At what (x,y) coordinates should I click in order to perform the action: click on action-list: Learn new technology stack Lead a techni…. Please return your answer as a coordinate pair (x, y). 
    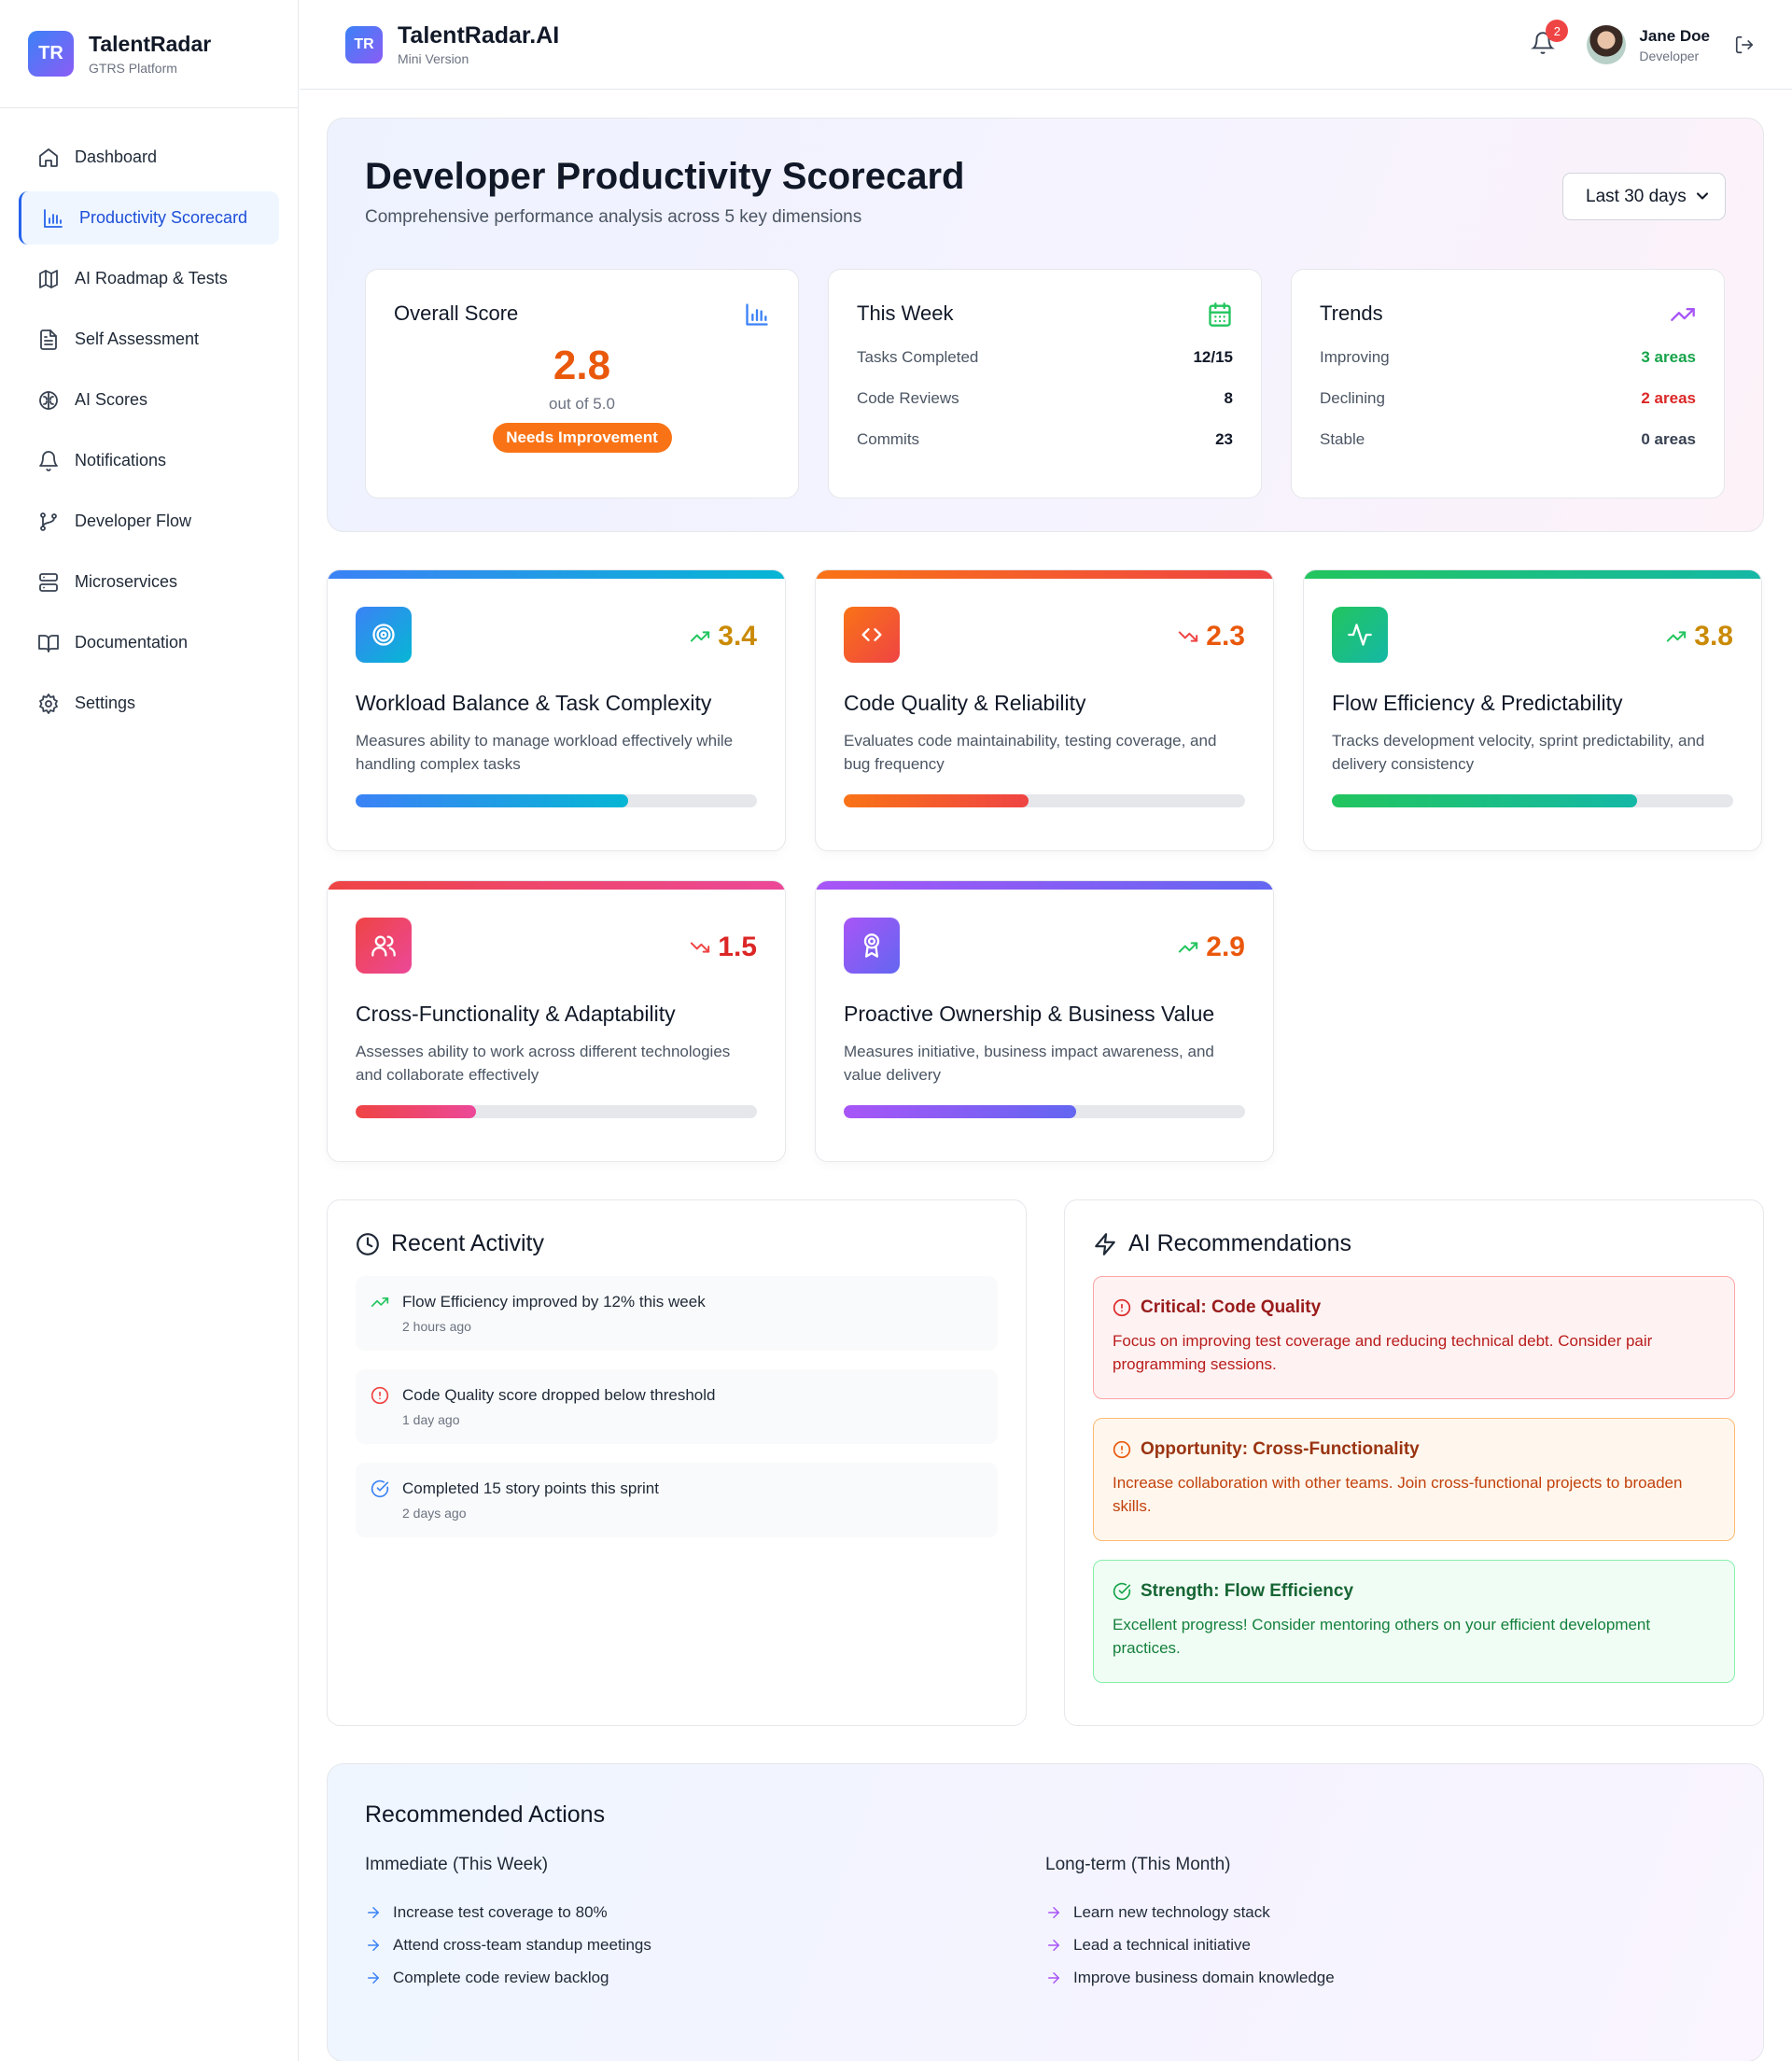
    Looking at the image, I should click on (1385, 1945).